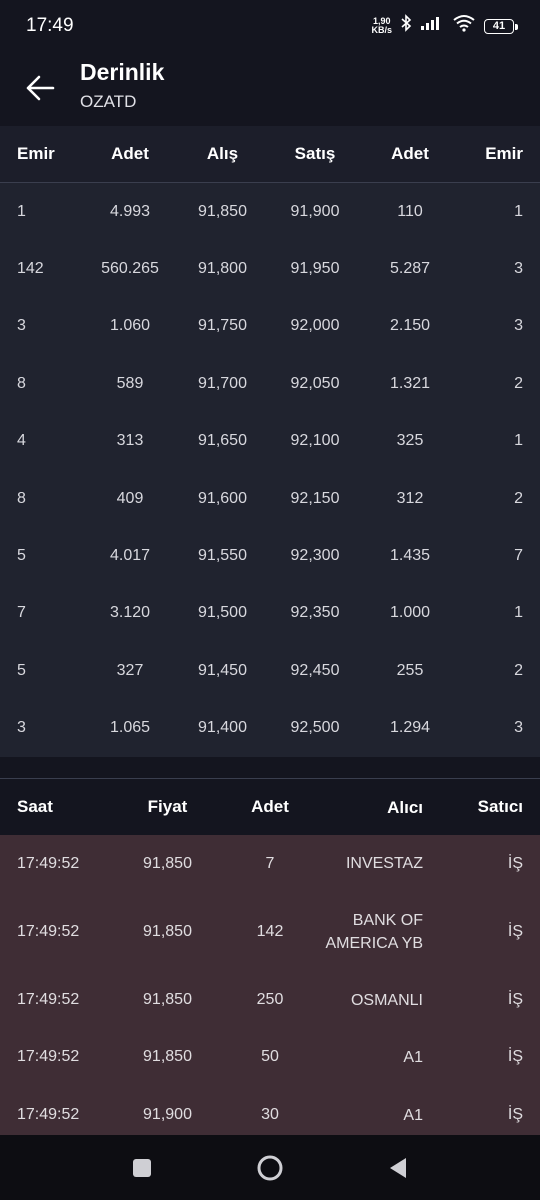  I want to click on bid-orders: 8, so click(21, 383).